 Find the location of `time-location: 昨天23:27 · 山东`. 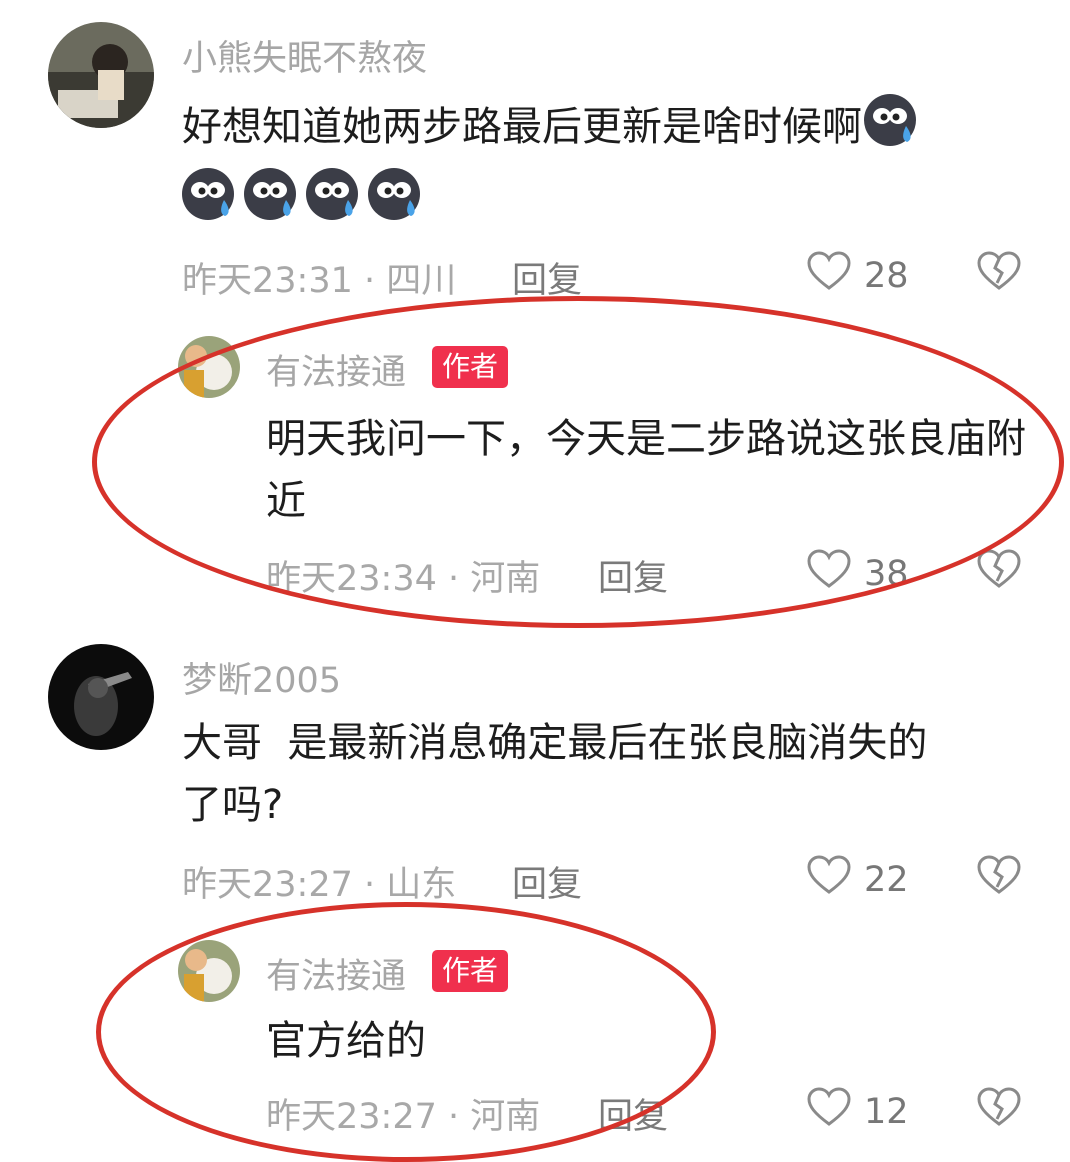

time-location: 昨天23:27 · 山东 is located at coordinates (319, 885).